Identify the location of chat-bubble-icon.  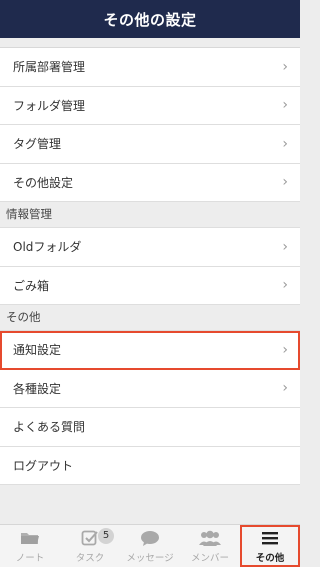
(150, 538).